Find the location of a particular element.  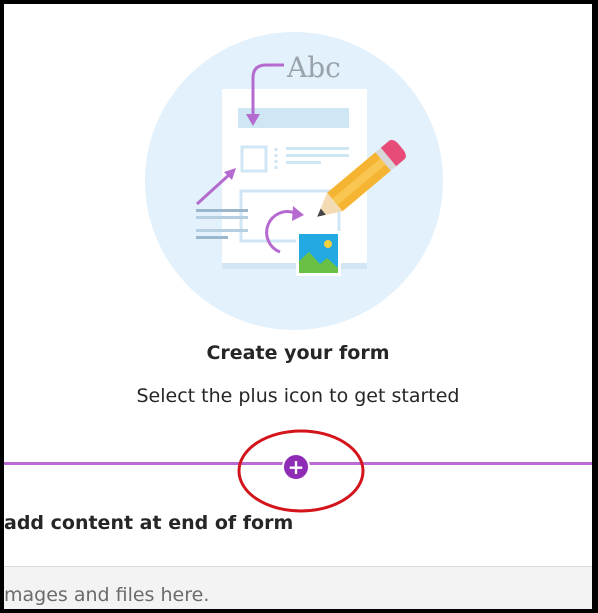

add-content-button: + is located at coordinates (296, 467).